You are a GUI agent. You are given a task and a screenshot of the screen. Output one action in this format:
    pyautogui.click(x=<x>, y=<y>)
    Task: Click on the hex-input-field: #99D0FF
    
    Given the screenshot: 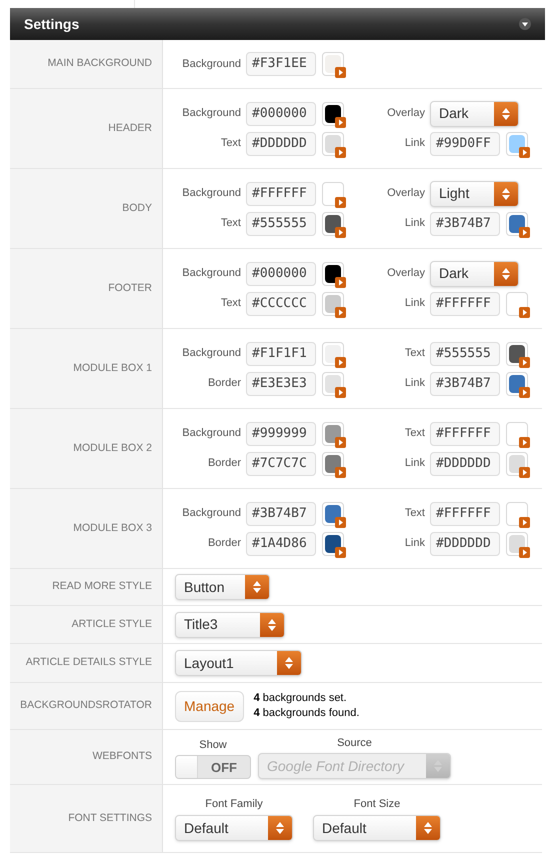 What is the action you would take?
    pyautogui.click(x=465, y=144)
    